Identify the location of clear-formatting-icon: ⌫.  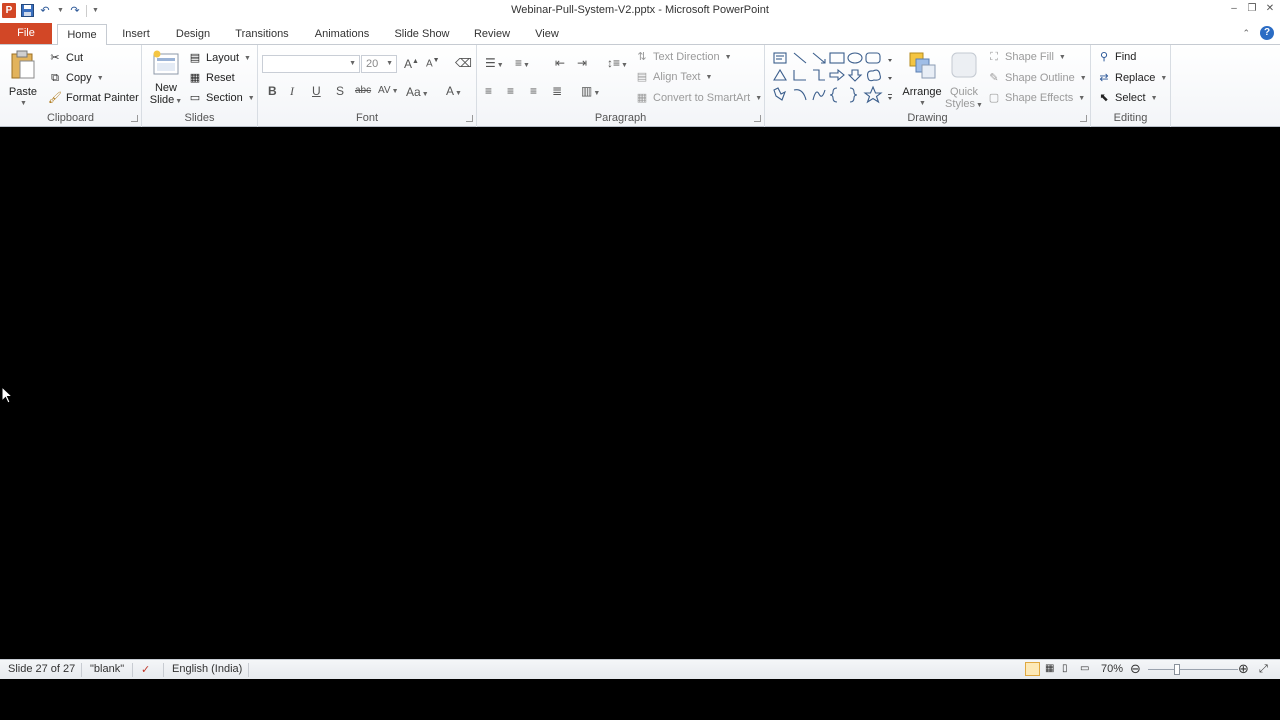
(463, 63).